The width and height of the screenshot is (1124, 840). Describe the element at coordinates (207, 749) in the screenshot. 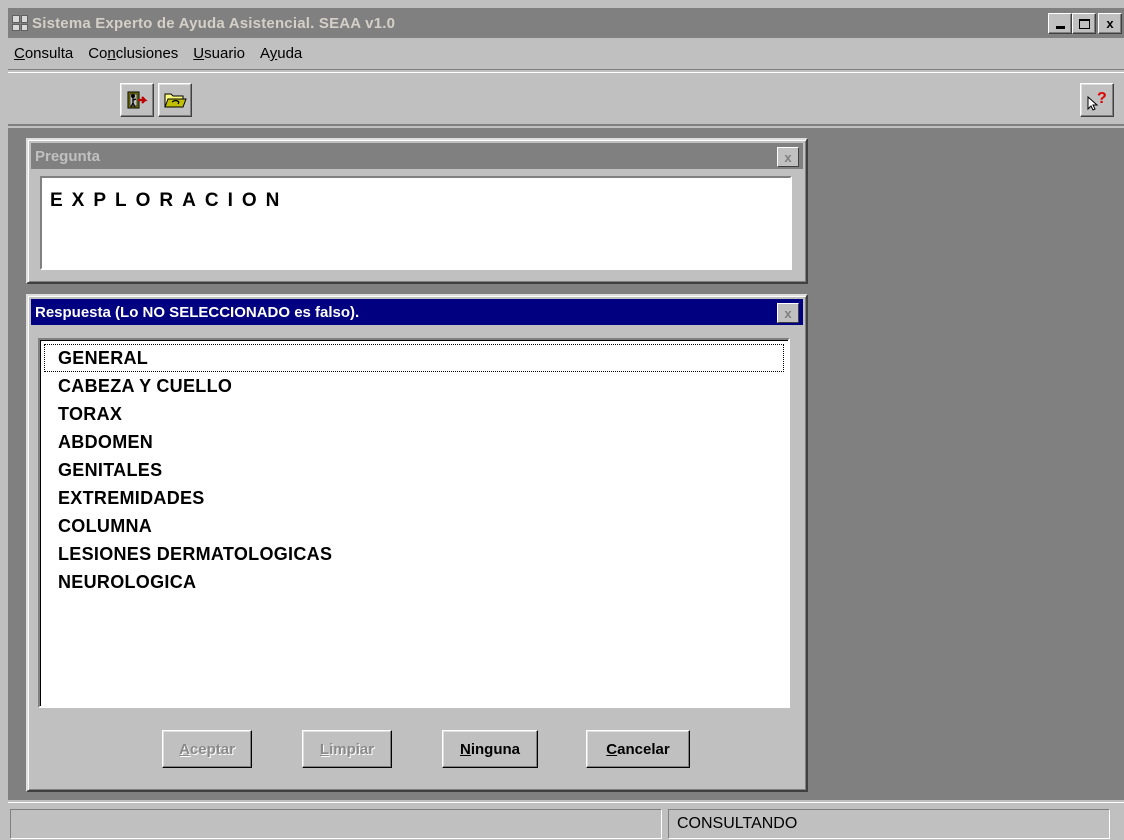

I see `aceptar-button: Aceptar` at that location.